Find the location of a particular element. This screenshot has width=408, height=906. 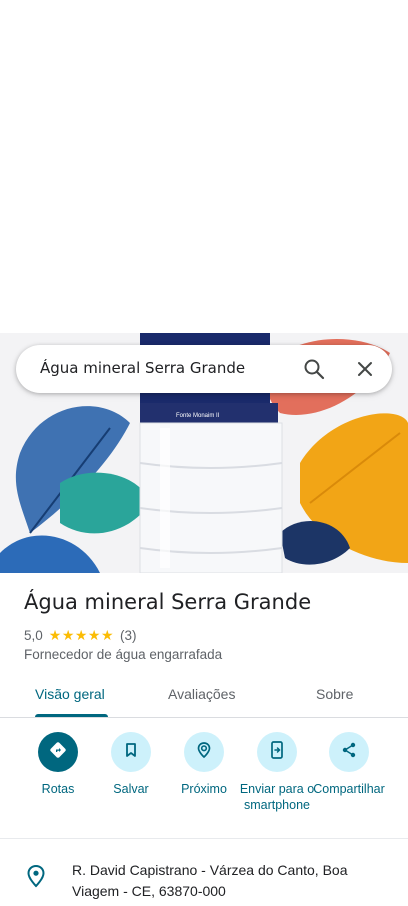

nearby-button: Próximo is located at coordinates (204, 764).